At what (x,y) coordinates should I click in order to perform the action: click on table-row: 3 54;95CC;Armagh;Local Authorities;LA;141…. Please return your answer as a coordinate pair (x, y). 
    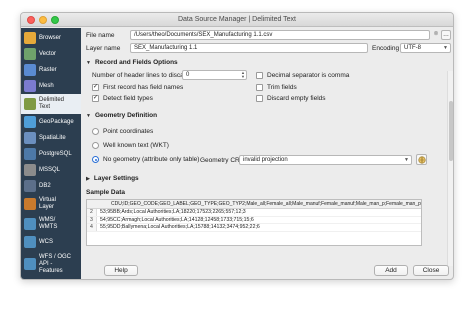
    Looking at the image, I should click on (254, 220).